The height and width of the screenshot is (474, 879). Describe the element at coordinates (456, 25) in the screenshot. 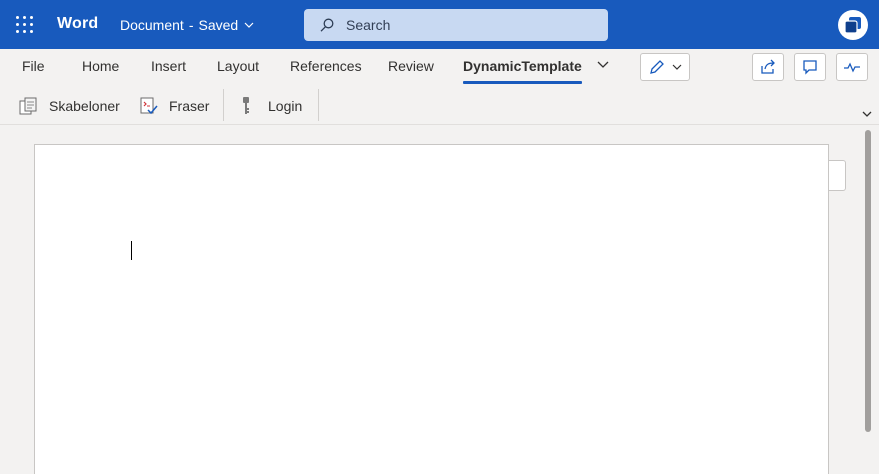

I see `search-box: Search` at that location.